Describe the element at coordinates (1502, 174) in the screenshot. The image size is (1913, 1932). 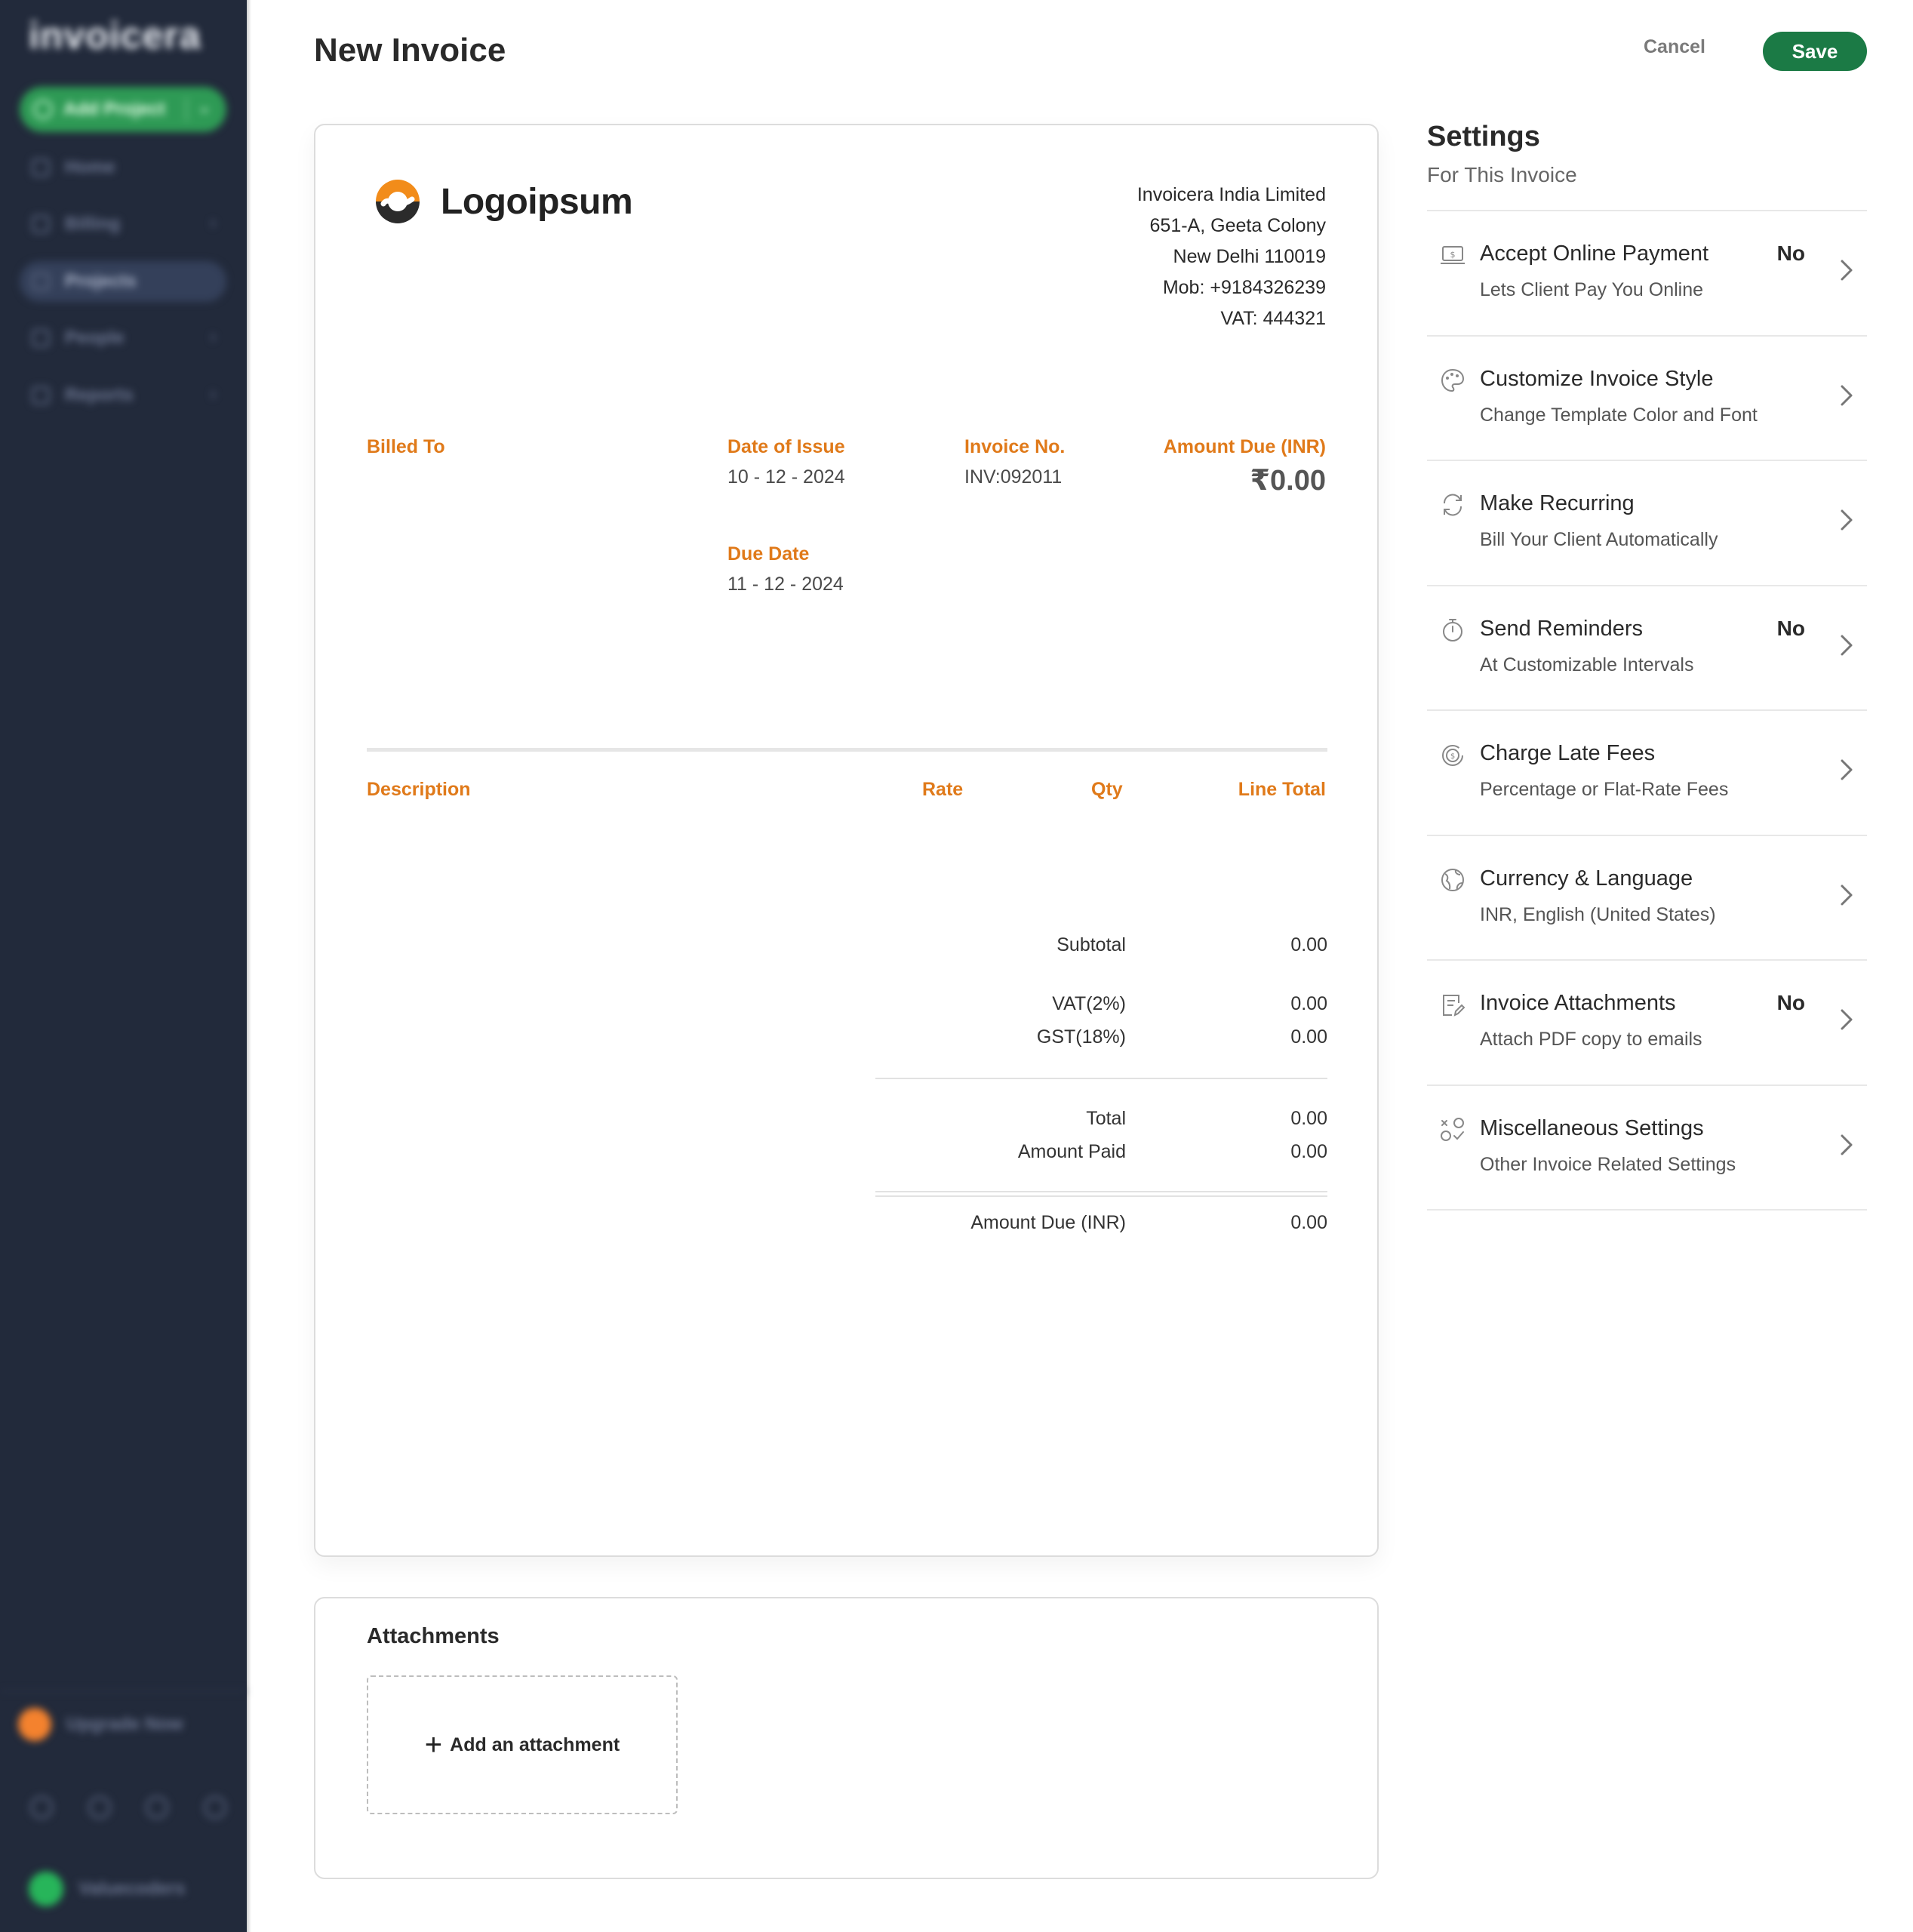
I see `settings-subtitle: For This Invoice` at that location.